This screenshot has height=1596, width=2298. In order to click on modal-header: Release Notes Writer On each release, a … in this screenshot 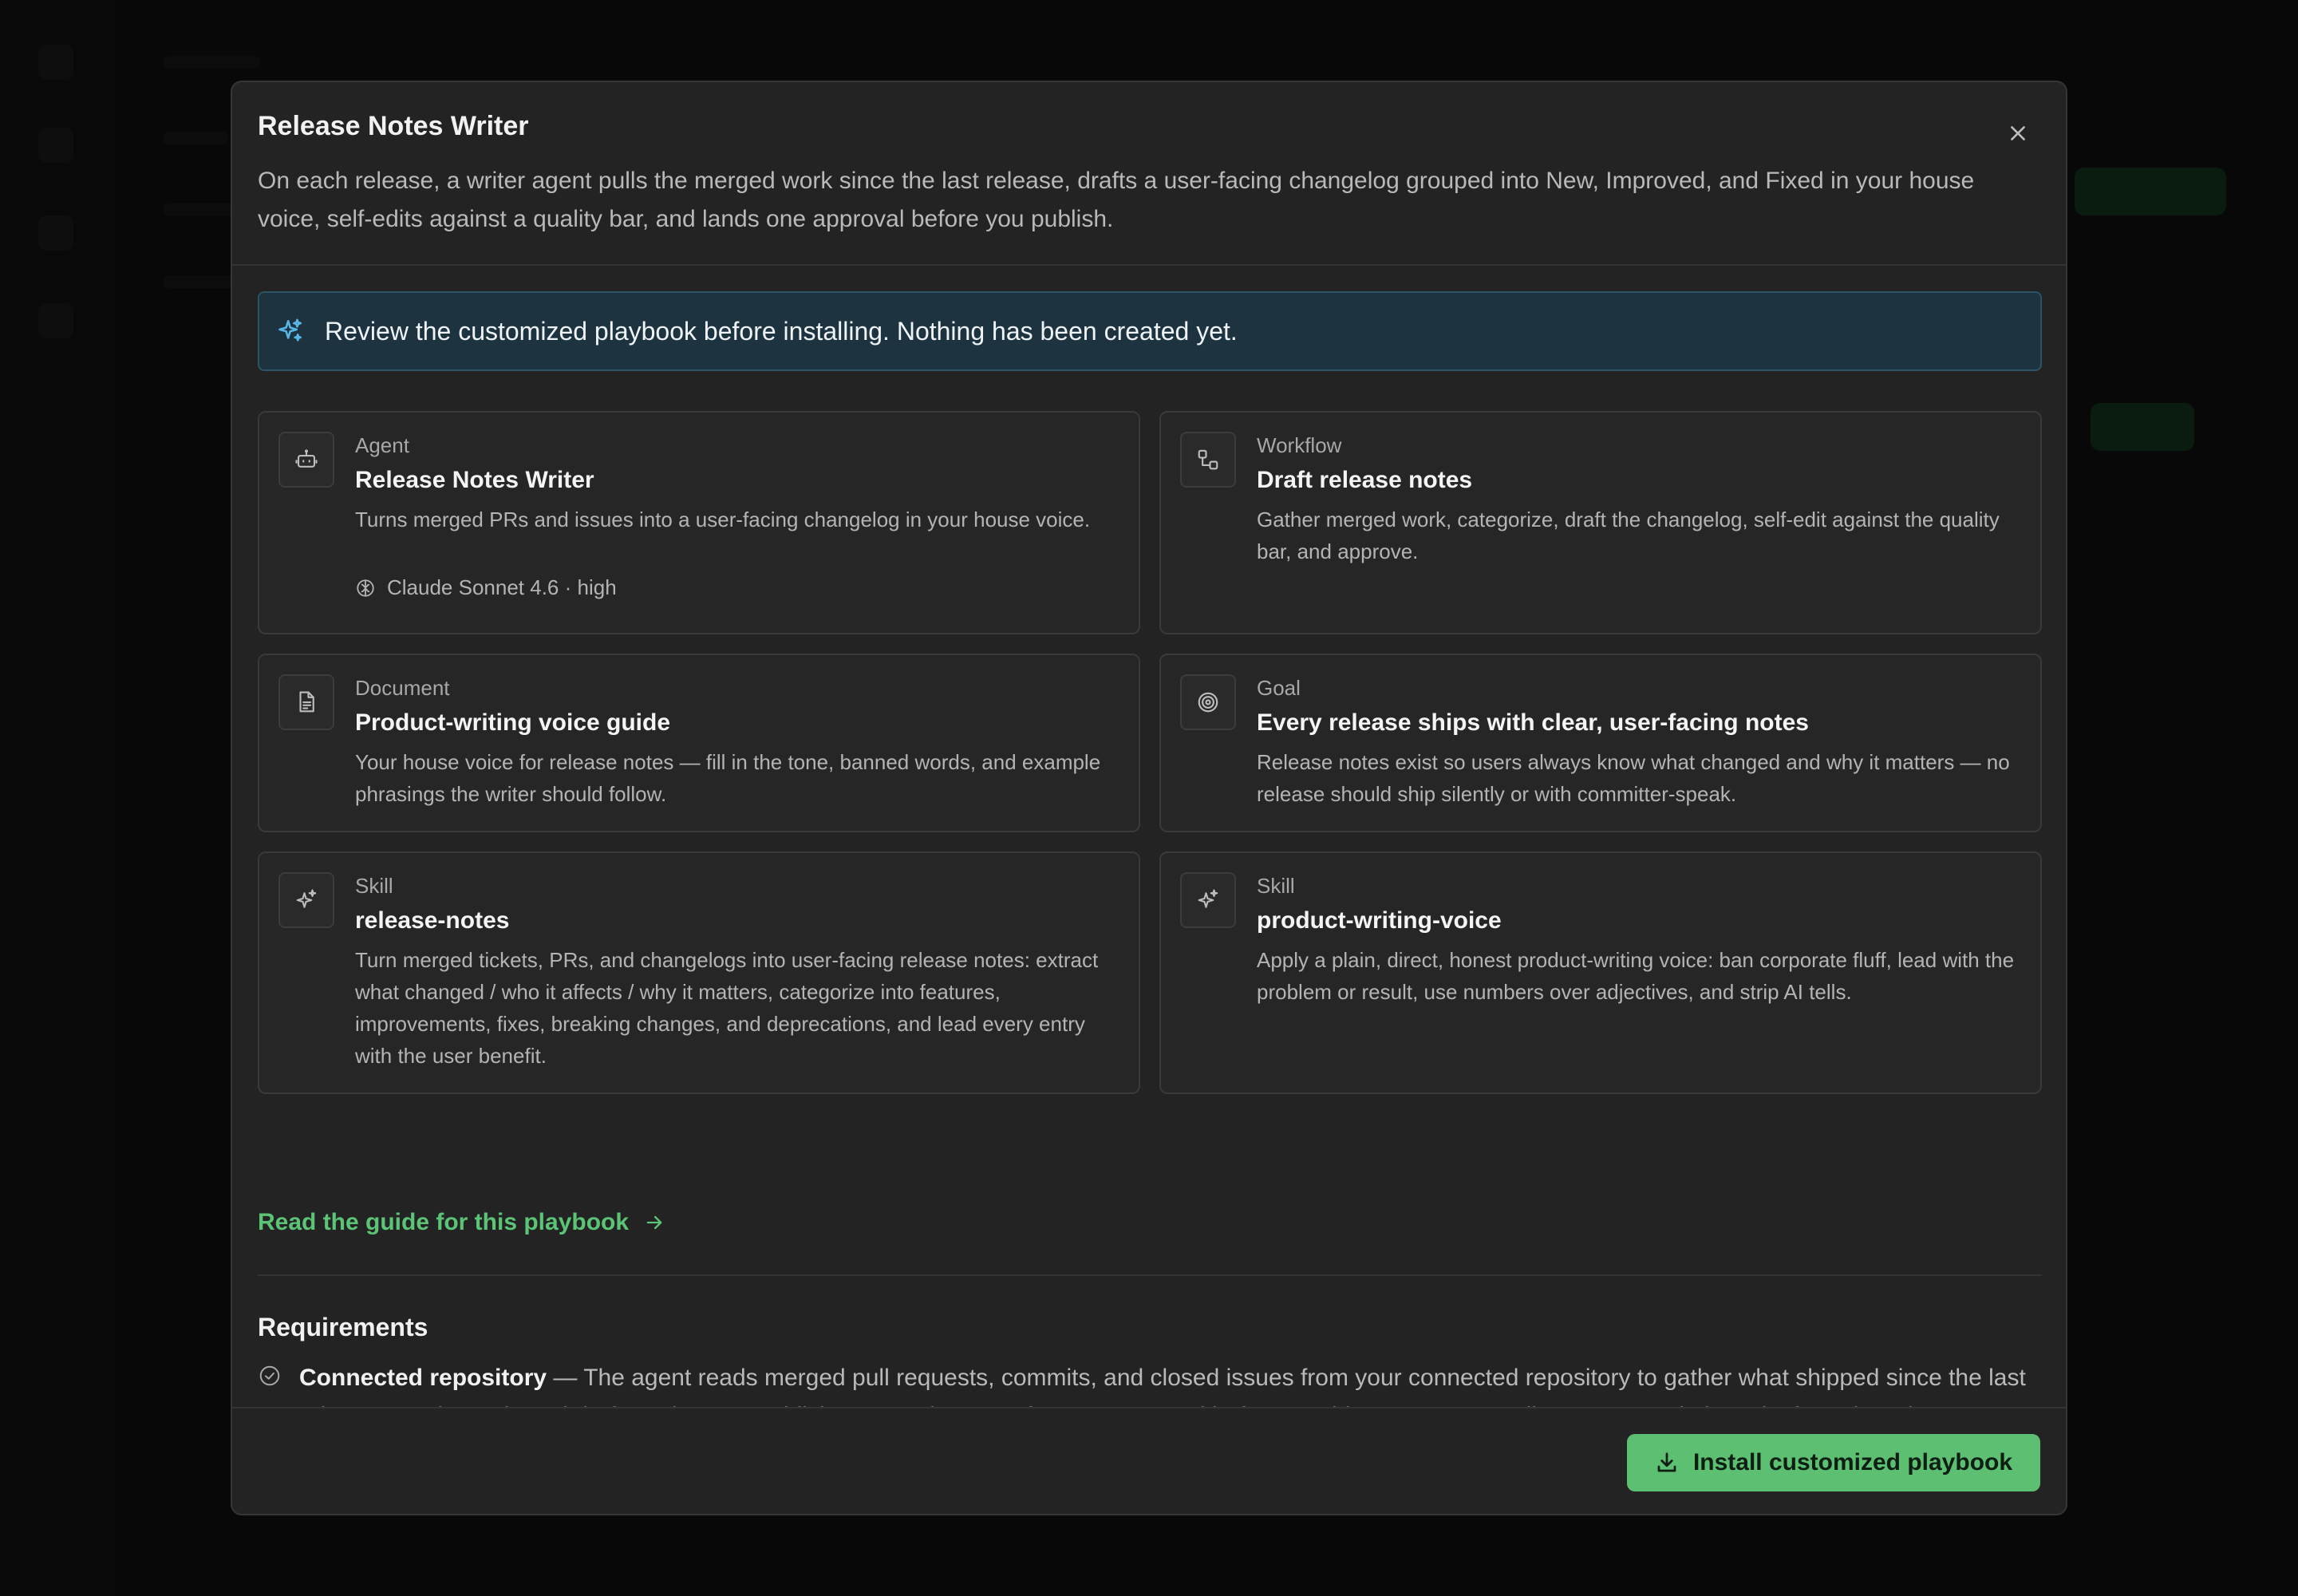, I will do `click(1149, 174)`.